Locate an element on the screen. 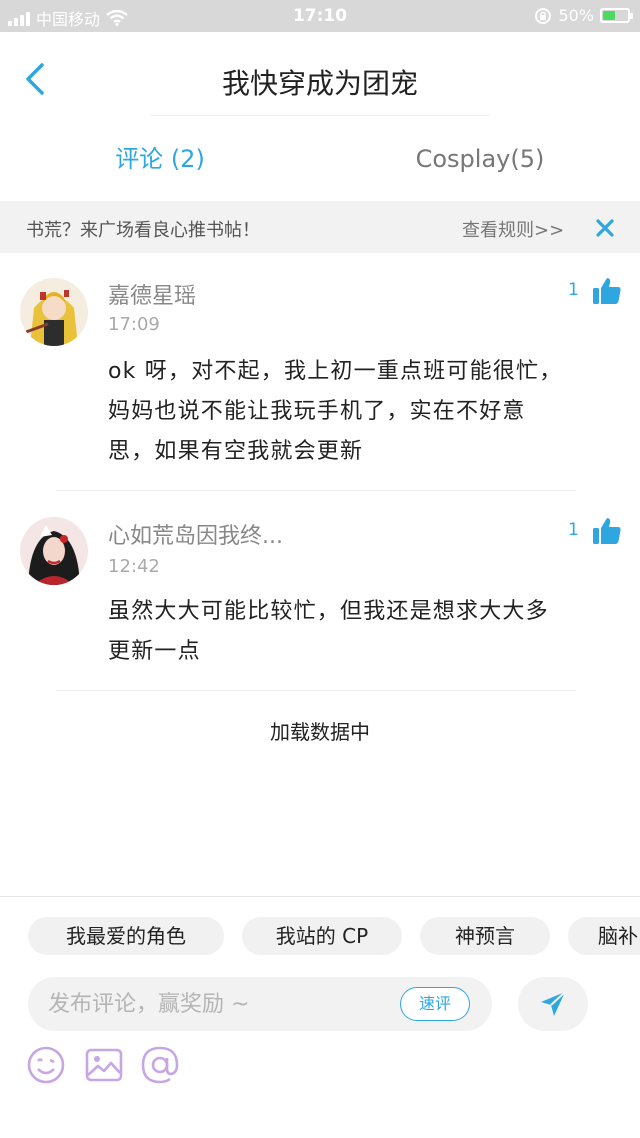 This screenshot has width=640, height=1138. comment-text: 虽然大大可能比较忙，但我还是想求大大多 更新一点 is located at coordinates (358, 632).